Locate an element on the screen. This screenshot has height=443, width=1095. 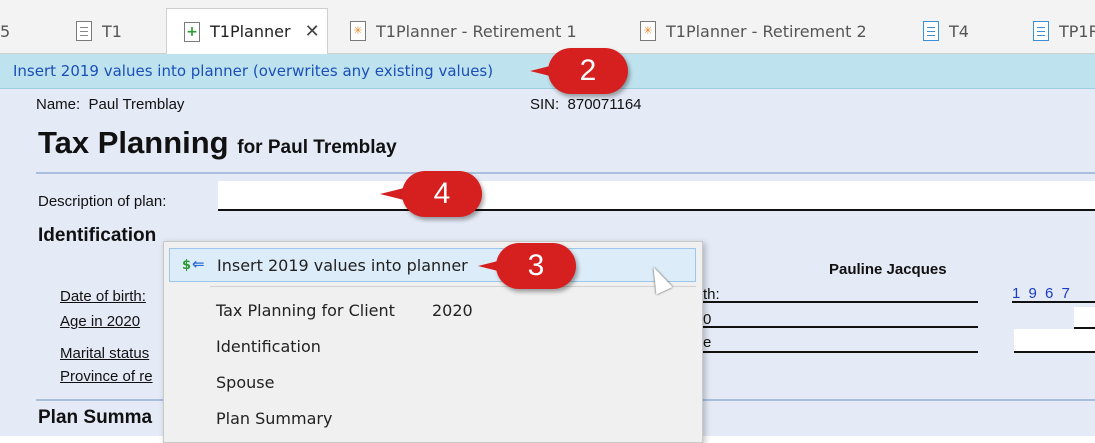
menu-item-label: Plan Summary is located at coordinates (274, 418).